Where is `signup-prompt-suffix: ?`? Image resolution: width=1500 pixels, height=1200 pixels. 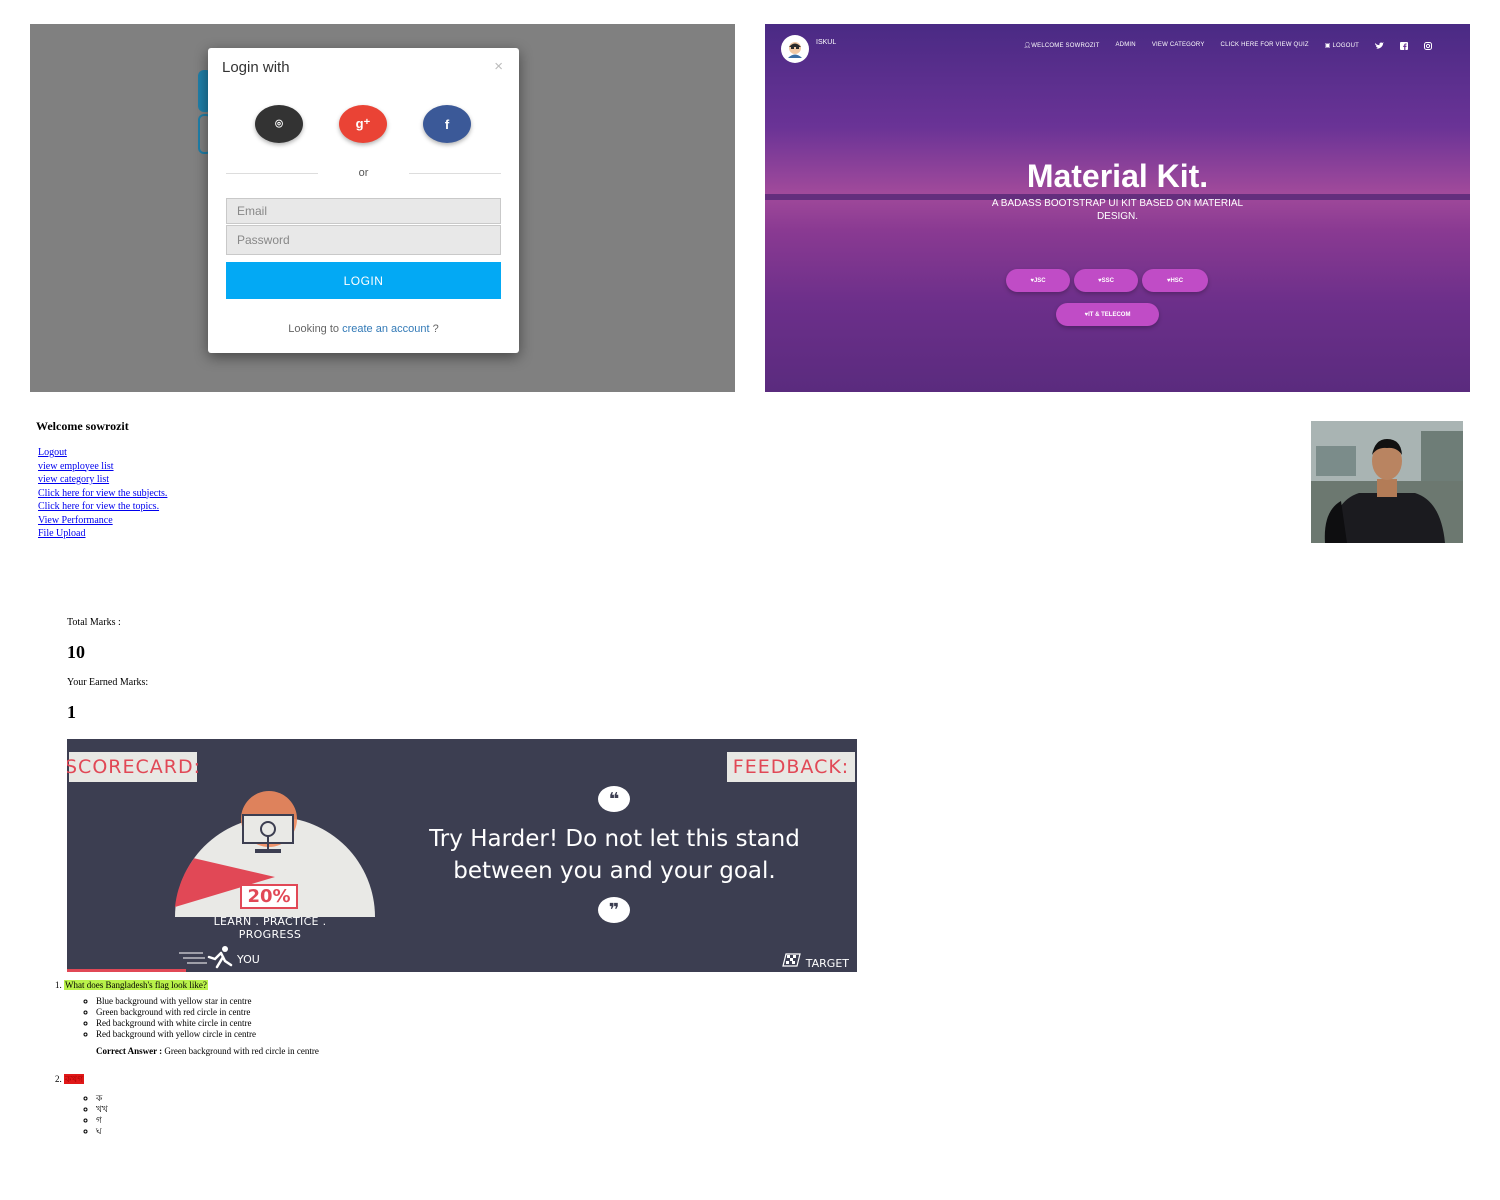 signup-prompt-suffix: ? is located at coordinates (435, 329).